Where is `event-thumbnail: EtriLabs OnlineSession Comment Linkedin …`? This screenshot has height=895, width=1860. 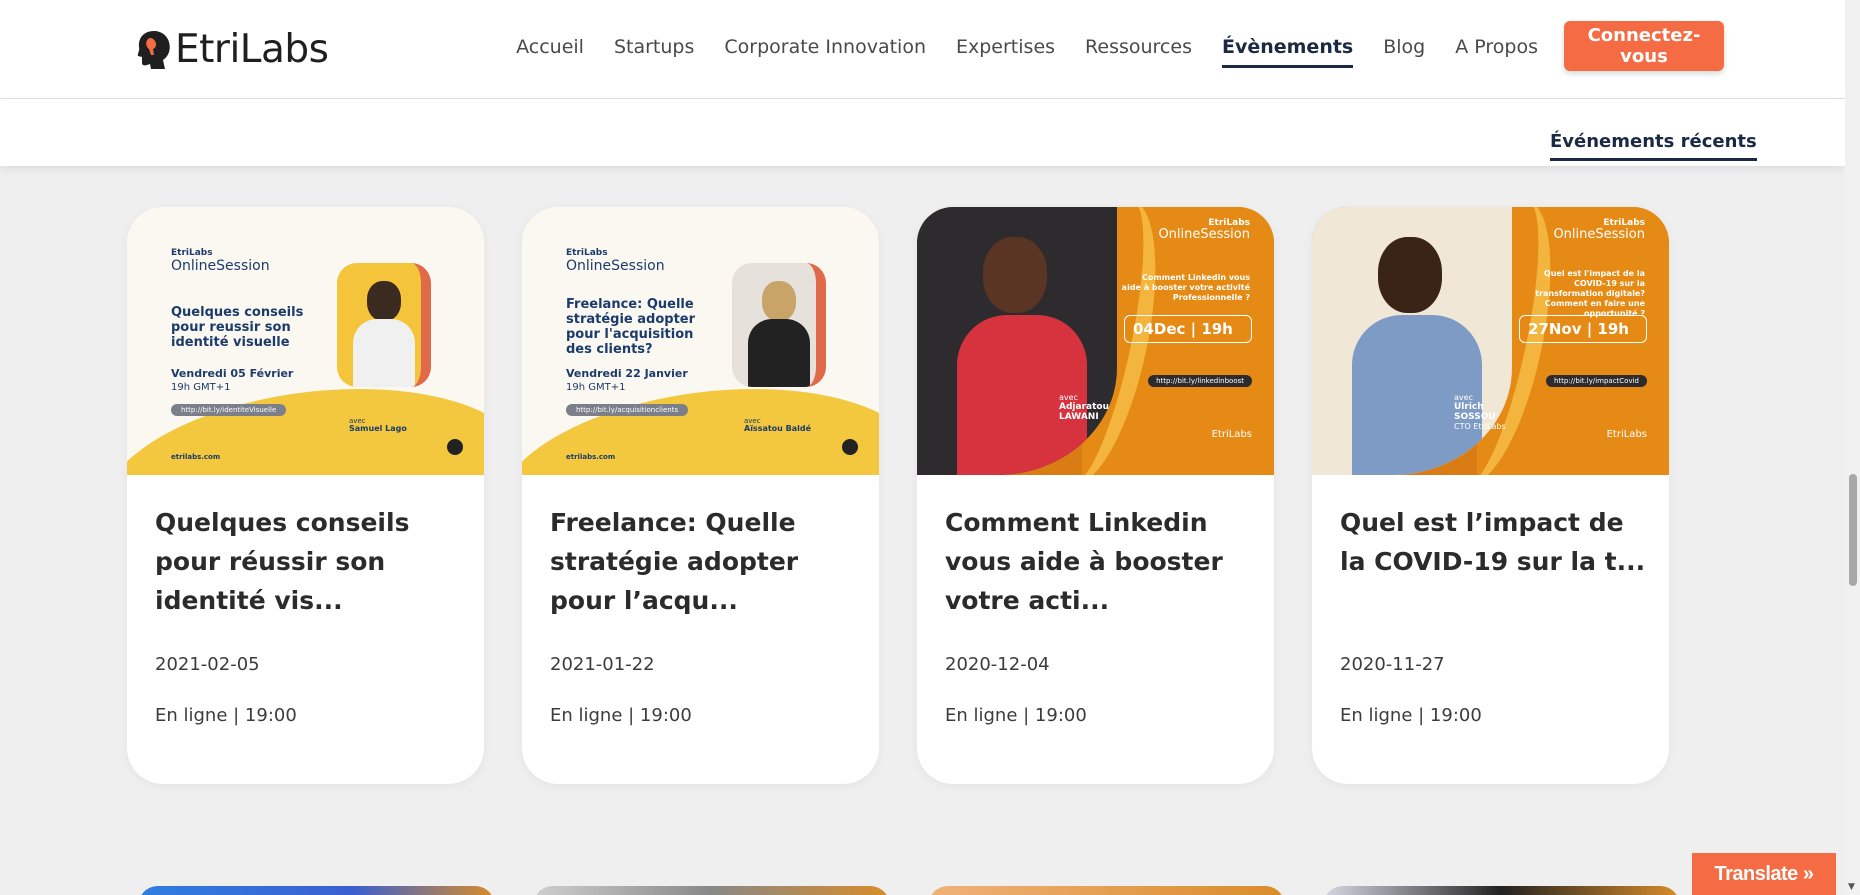 event-thumbnail: EtriLabs OnlineSession Comment Linkedin … is located at coordinates (1095, 341).